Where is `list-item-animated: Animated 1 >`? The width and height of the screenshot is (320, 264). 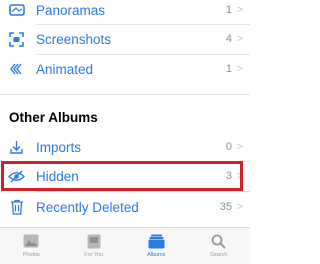
list-item-animated: Animated 1 > is located at coordinates (125, 69).